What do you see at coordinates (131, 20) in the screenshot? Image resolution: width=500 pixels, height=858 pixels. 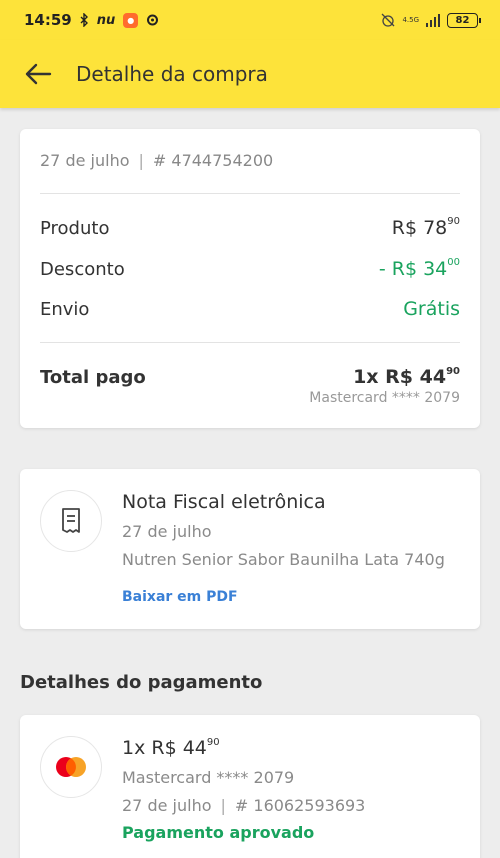 I see `app-notification-icon: ●` at bounding box center [131, 20].